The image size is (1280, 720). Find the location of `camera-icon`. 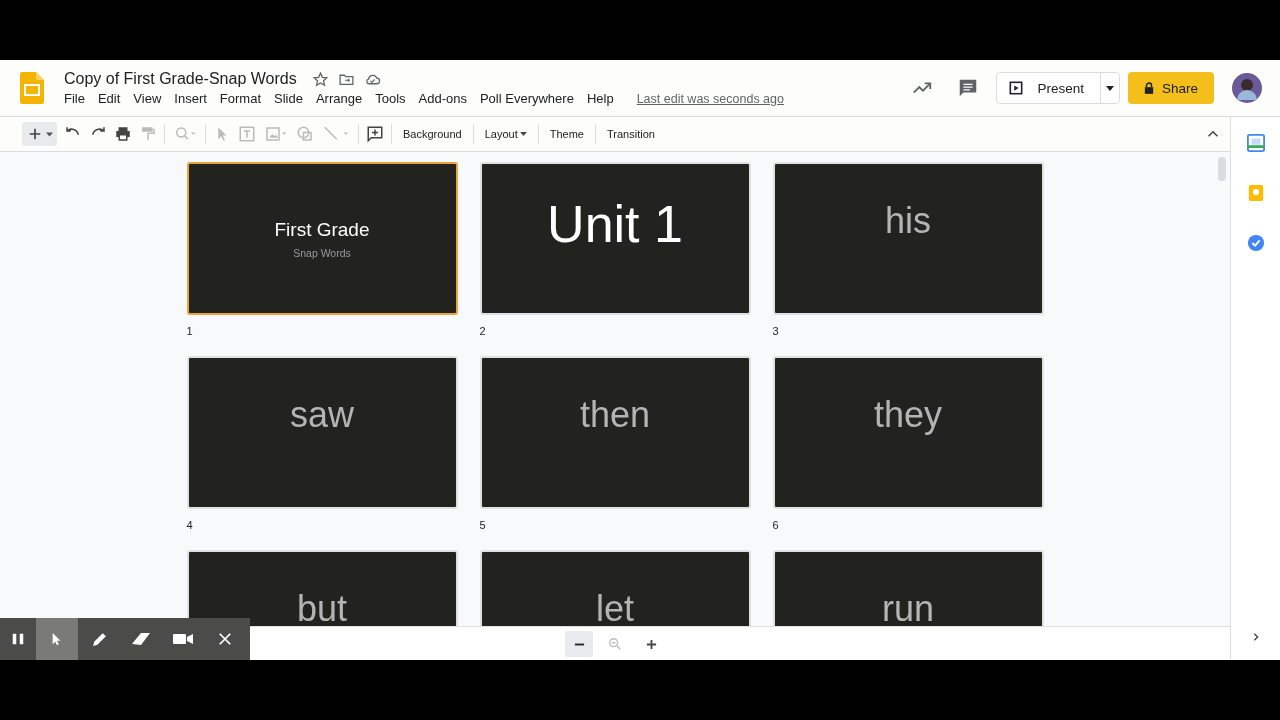

camera-icon is located at coordinates (183, 639).